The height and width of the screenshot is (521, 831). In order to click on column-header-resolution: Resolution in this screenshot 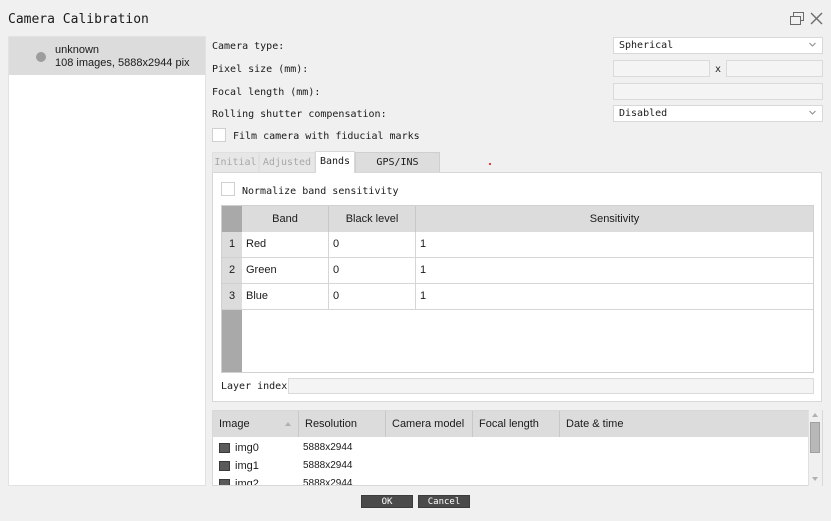, I will do `click(342, 424)`.